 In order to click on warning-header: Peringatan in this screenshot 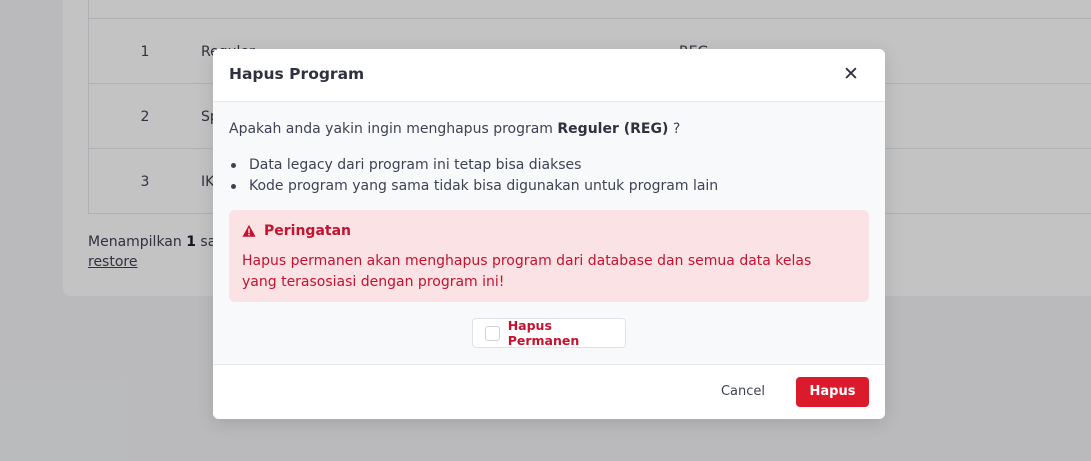, I will do `click(296, 231)`.